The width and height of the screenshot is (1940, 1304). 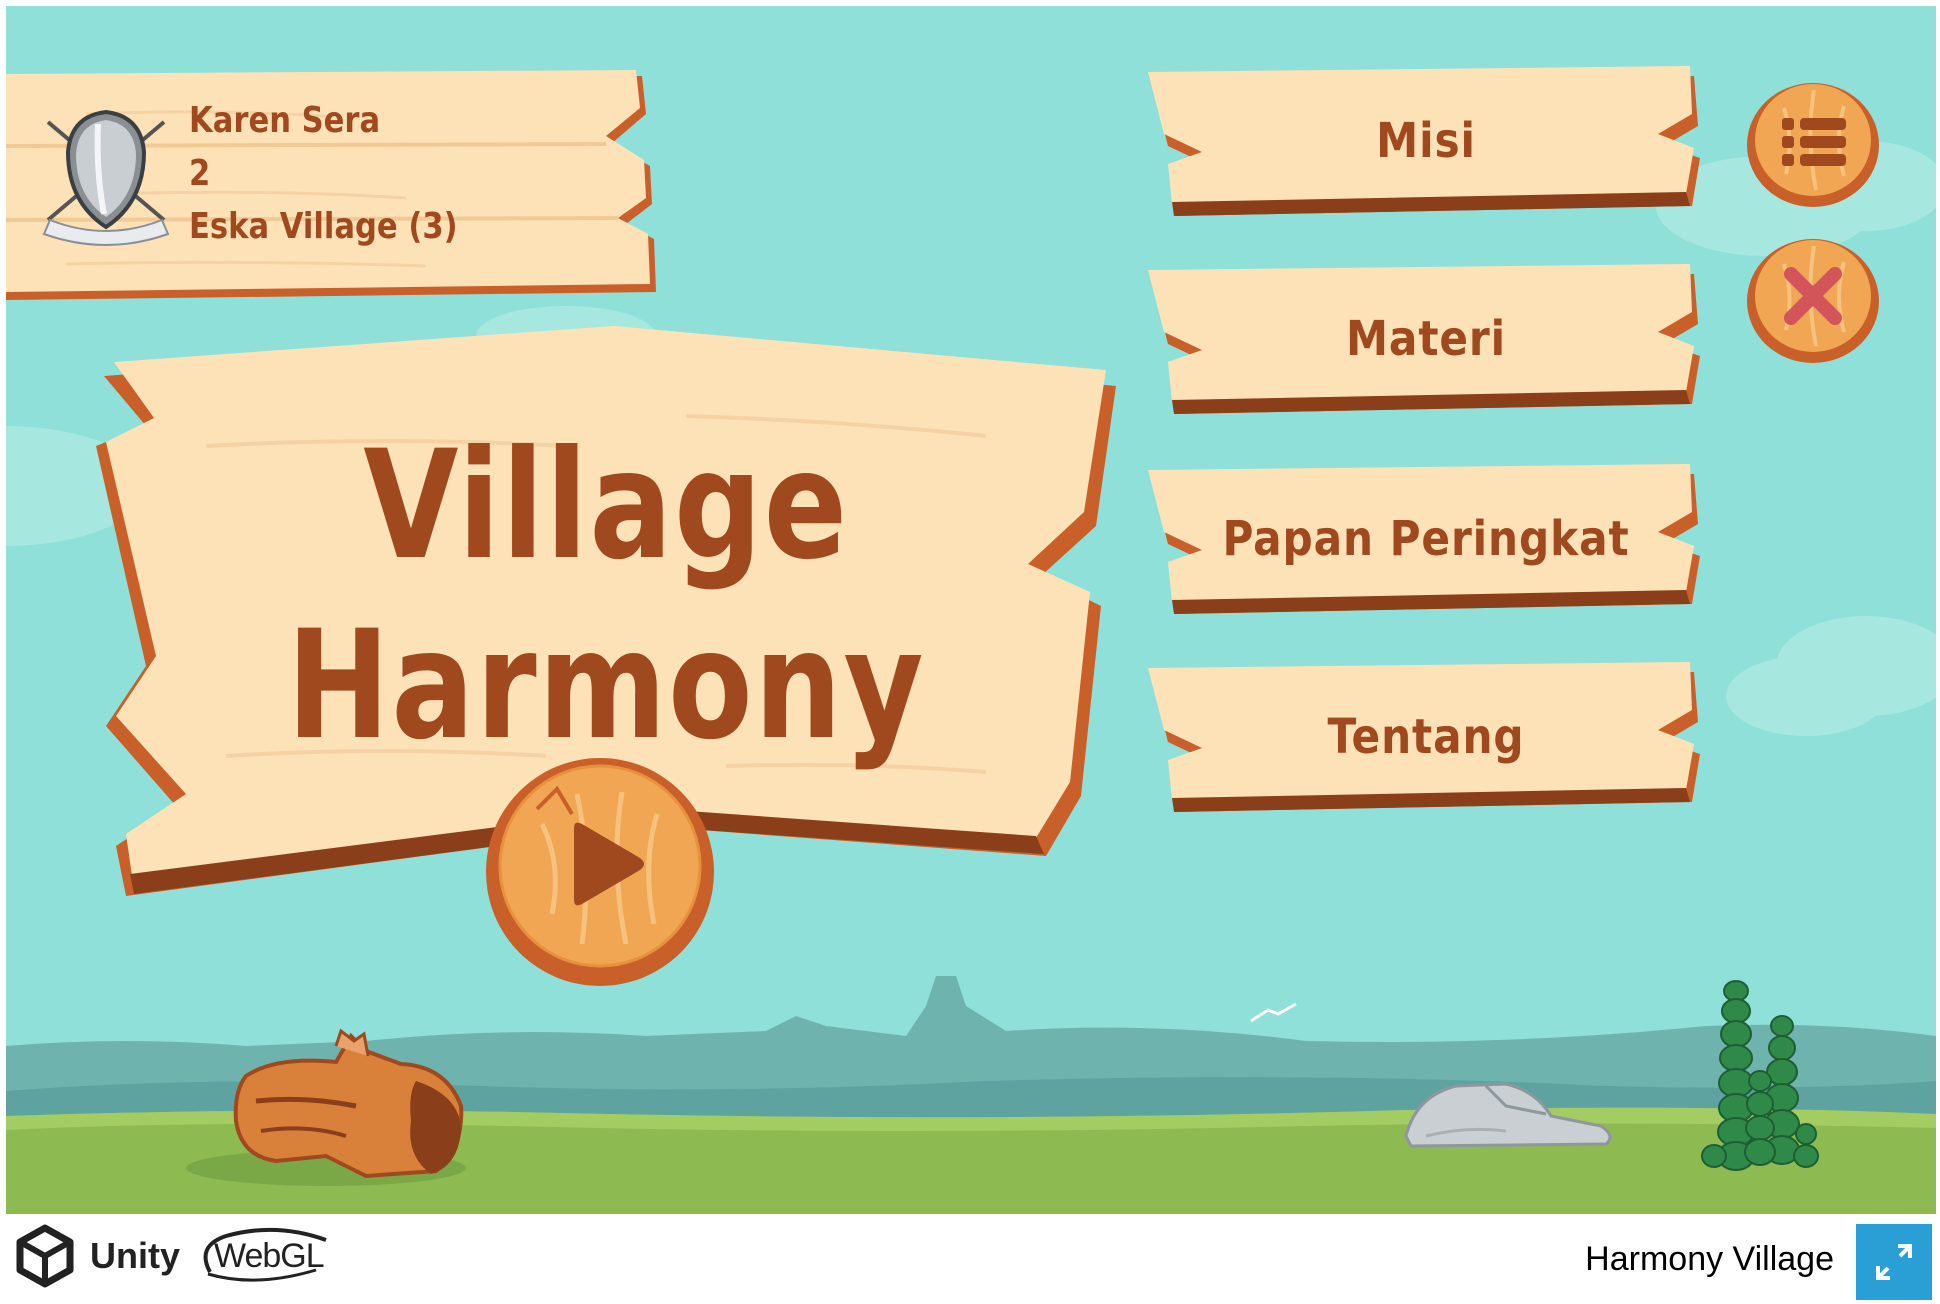 I want to click on webgl-label: WebGL, so click(x=269, y=1255).